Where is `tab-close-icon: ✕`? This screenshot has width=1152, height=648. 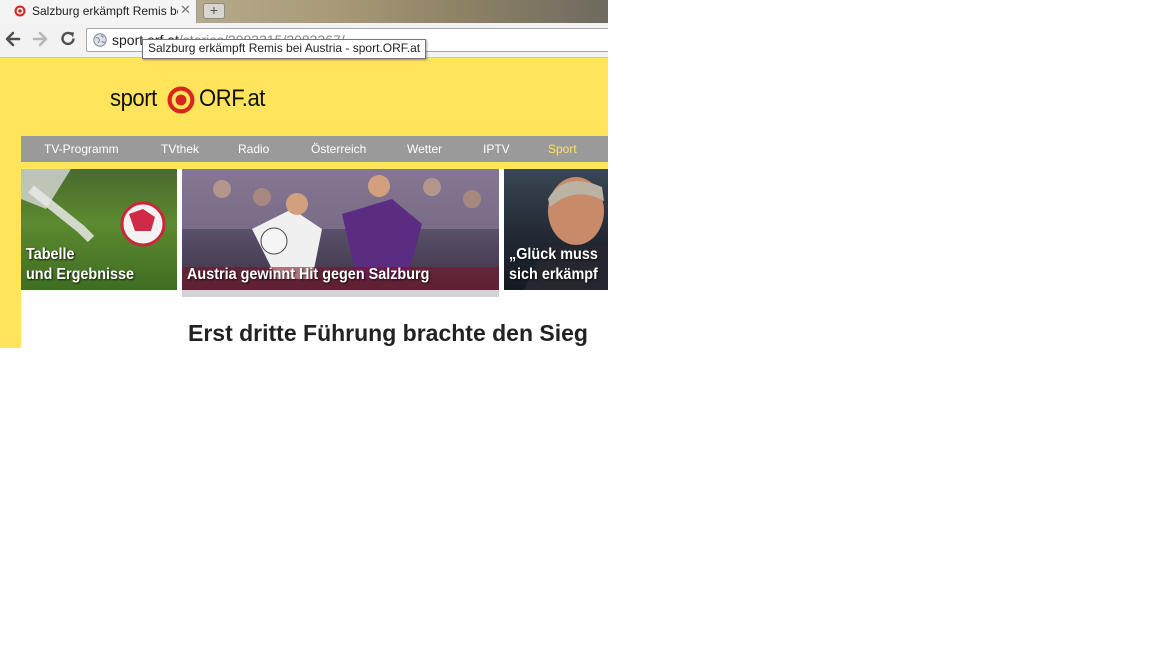 tab-close-icon: ✕ is located at coordinates (185, 10).